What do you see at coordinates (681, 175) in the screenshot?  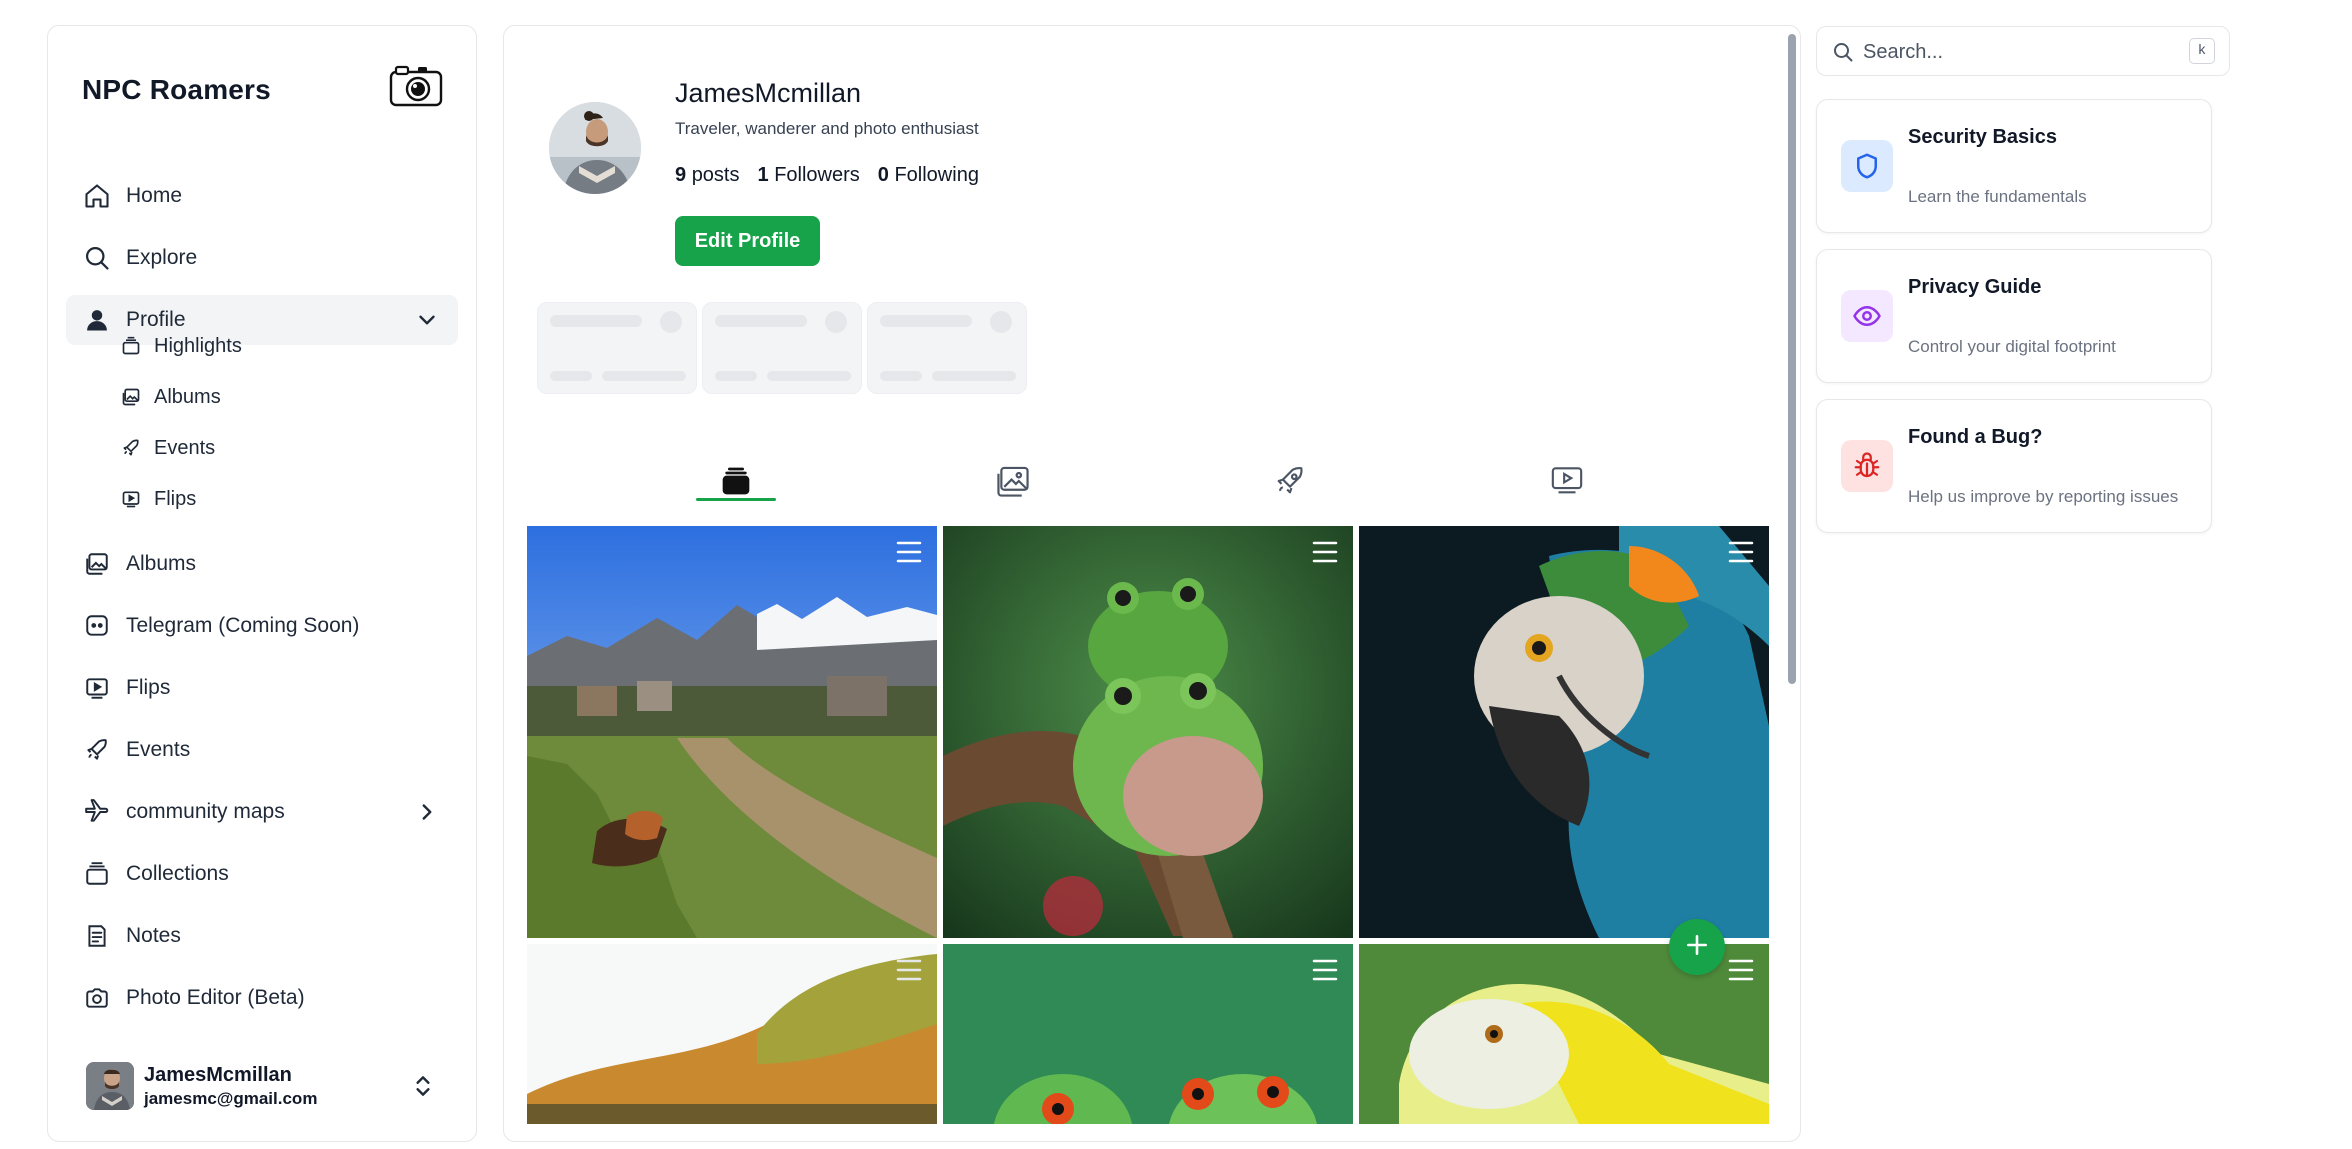 I see `posts-count: 9` at bounding box center [681, 175].